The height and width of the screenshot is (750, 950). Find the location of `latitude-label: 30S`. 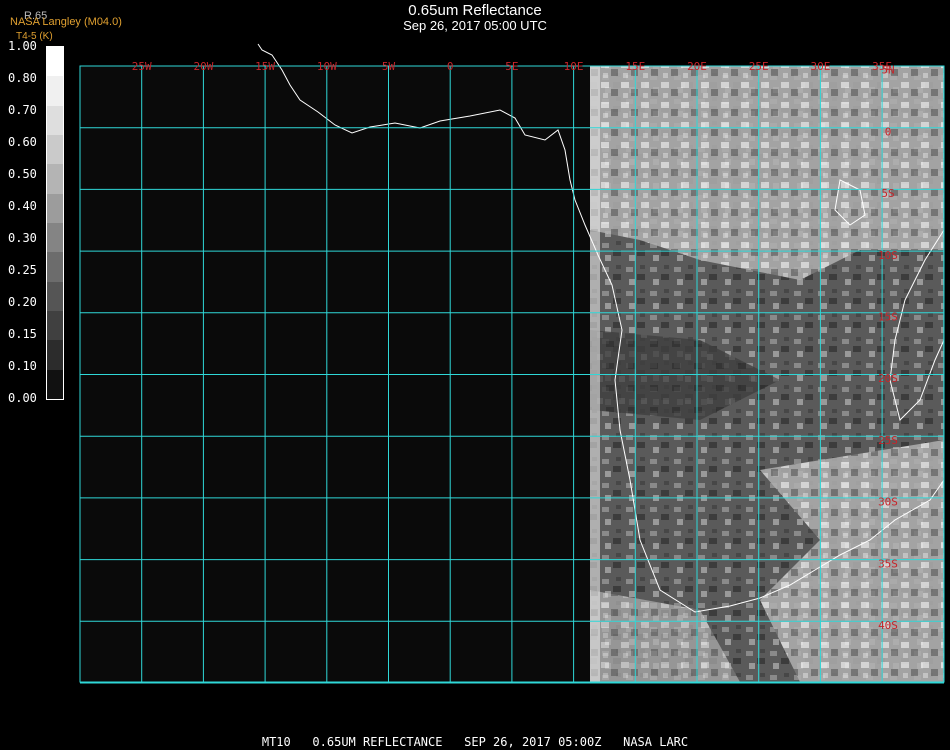

latitude-label: 30S is located at coordinates (888, 502).